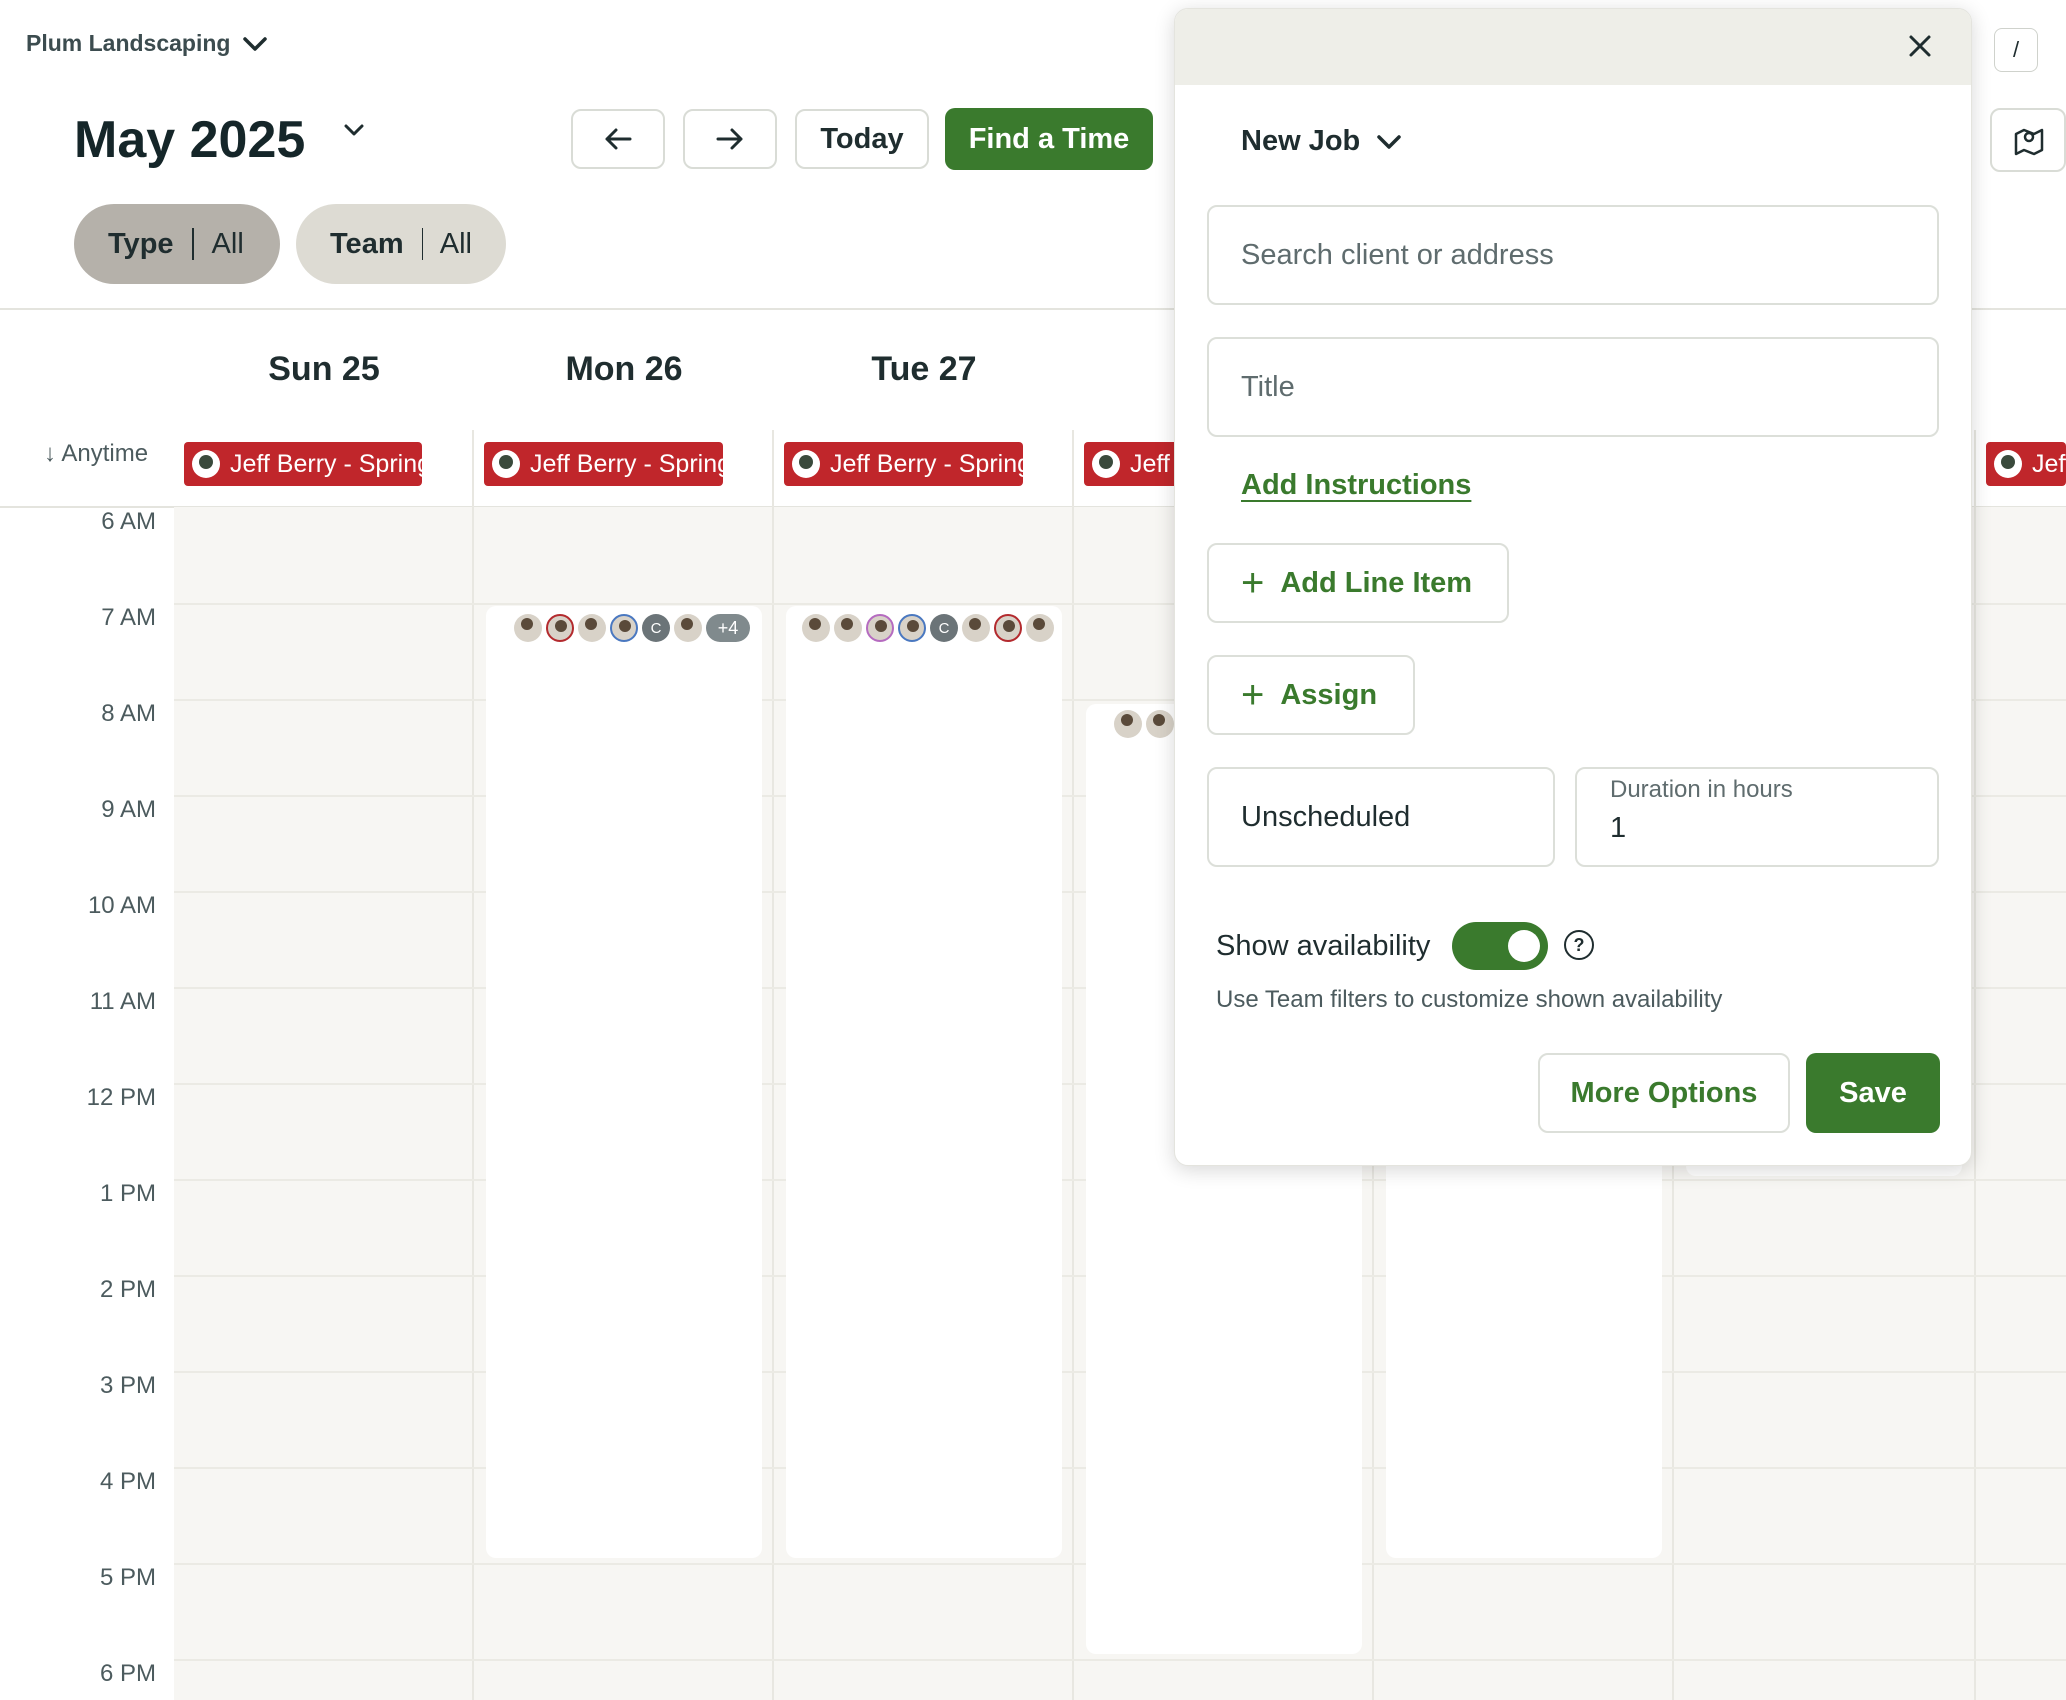  I want to click on duration-value: 1, so click(1618, 828).